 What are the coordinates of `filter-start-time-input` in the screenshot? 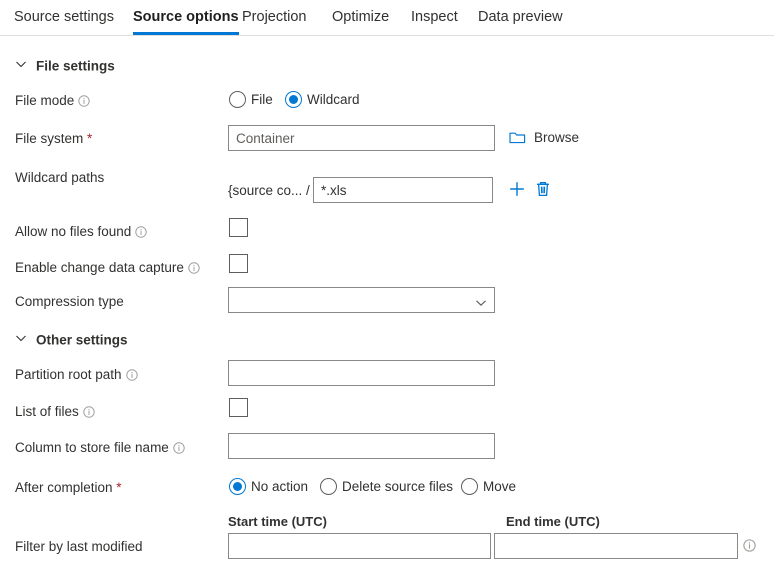 It's located at (359, 546).